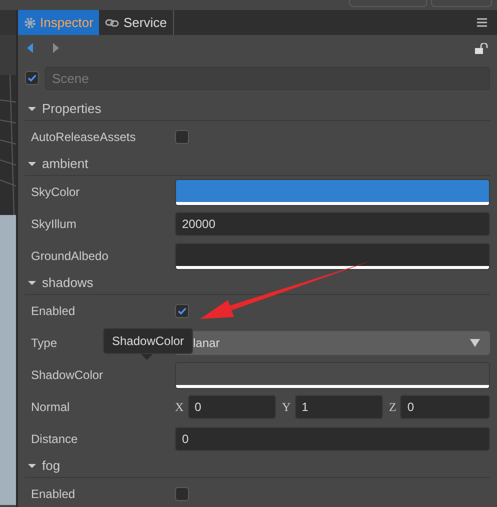 The height and width of the screenshot is (507, 497). What do you see at coordinates (53, 224) in the screenshot?
I see `property-label: SkyIllum` at bounding box center [53, 224].